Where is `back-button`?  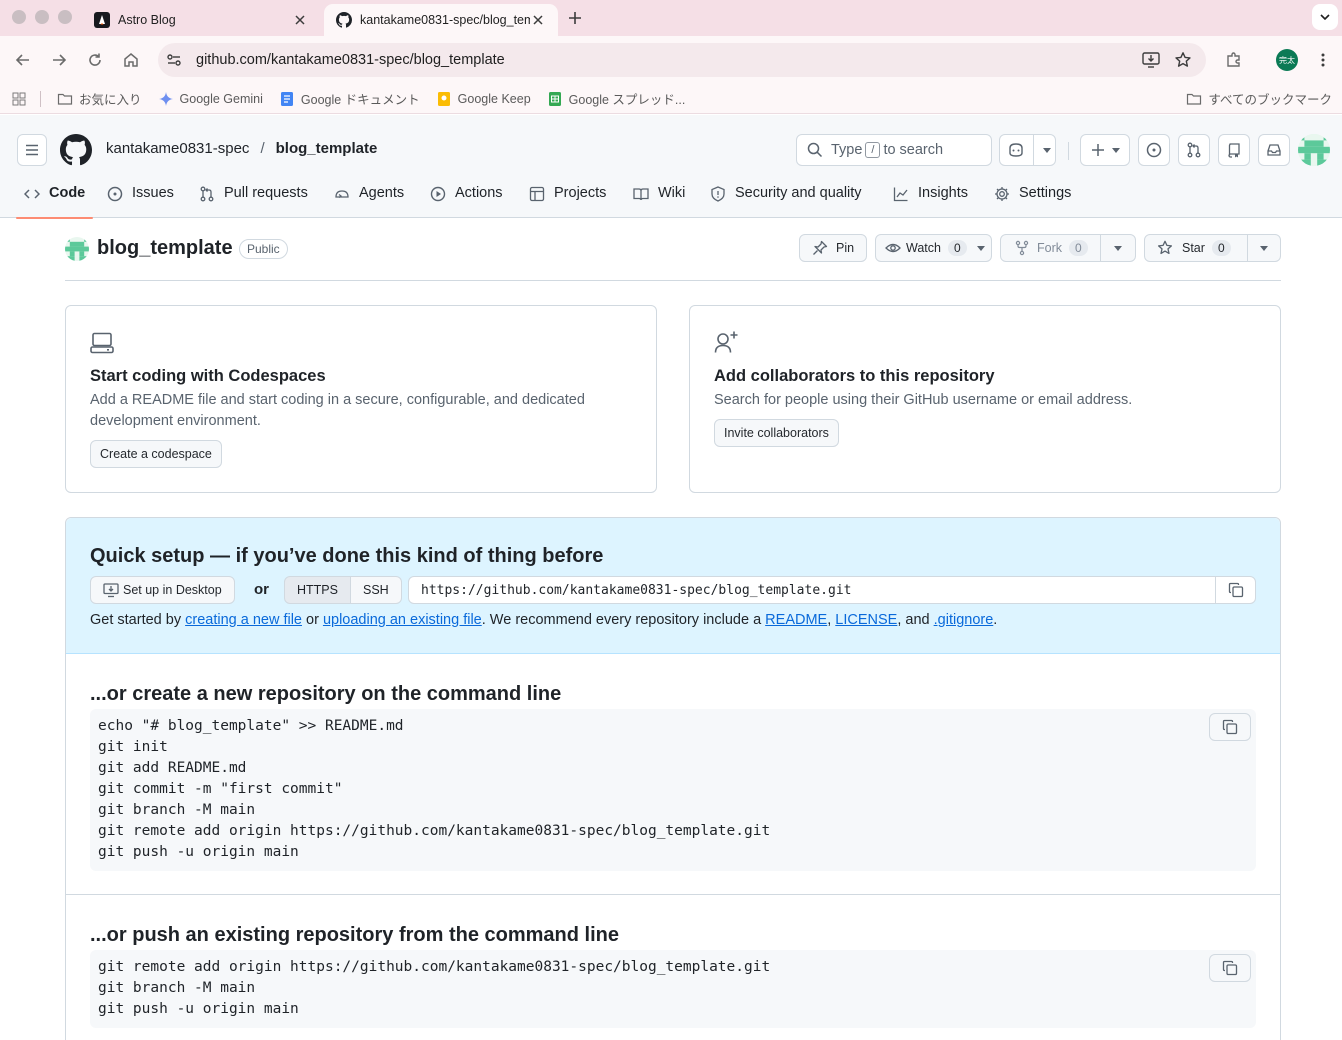
back-button is located at coordinates (23, 60).